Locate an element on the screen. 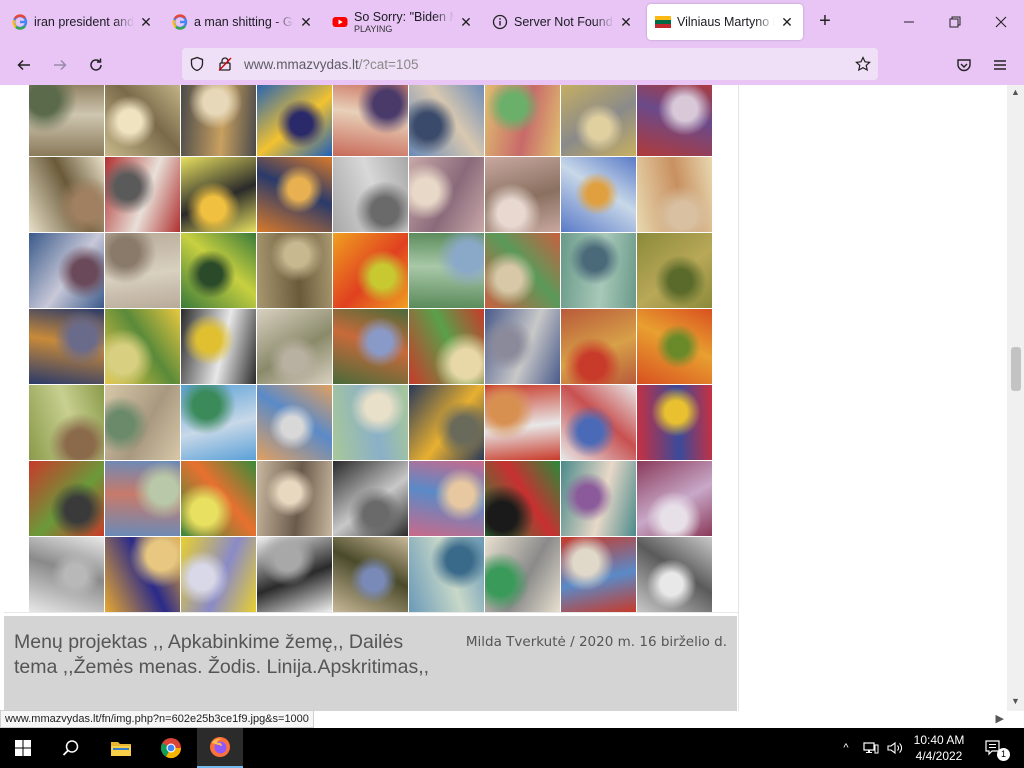 This screenshot has height=768, width=1024. network-button is located at coordinates (871, 748).